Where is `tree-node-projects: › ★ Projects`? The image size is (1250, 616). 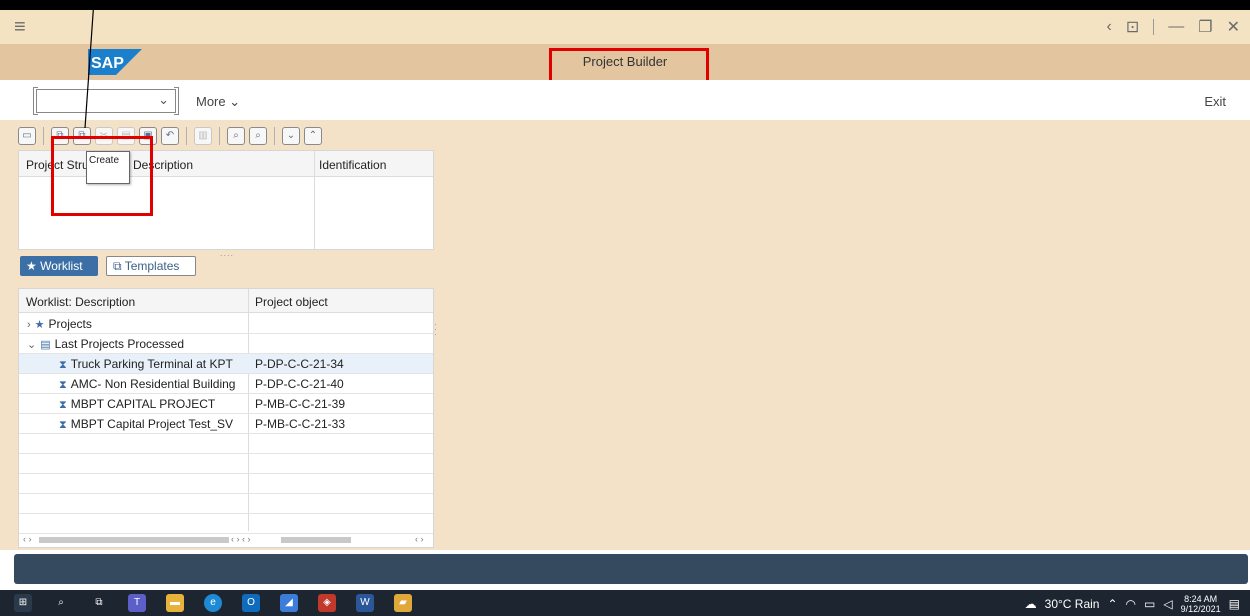
tree-node-projects: › ★ Projects is located at coordinates (226, 324).